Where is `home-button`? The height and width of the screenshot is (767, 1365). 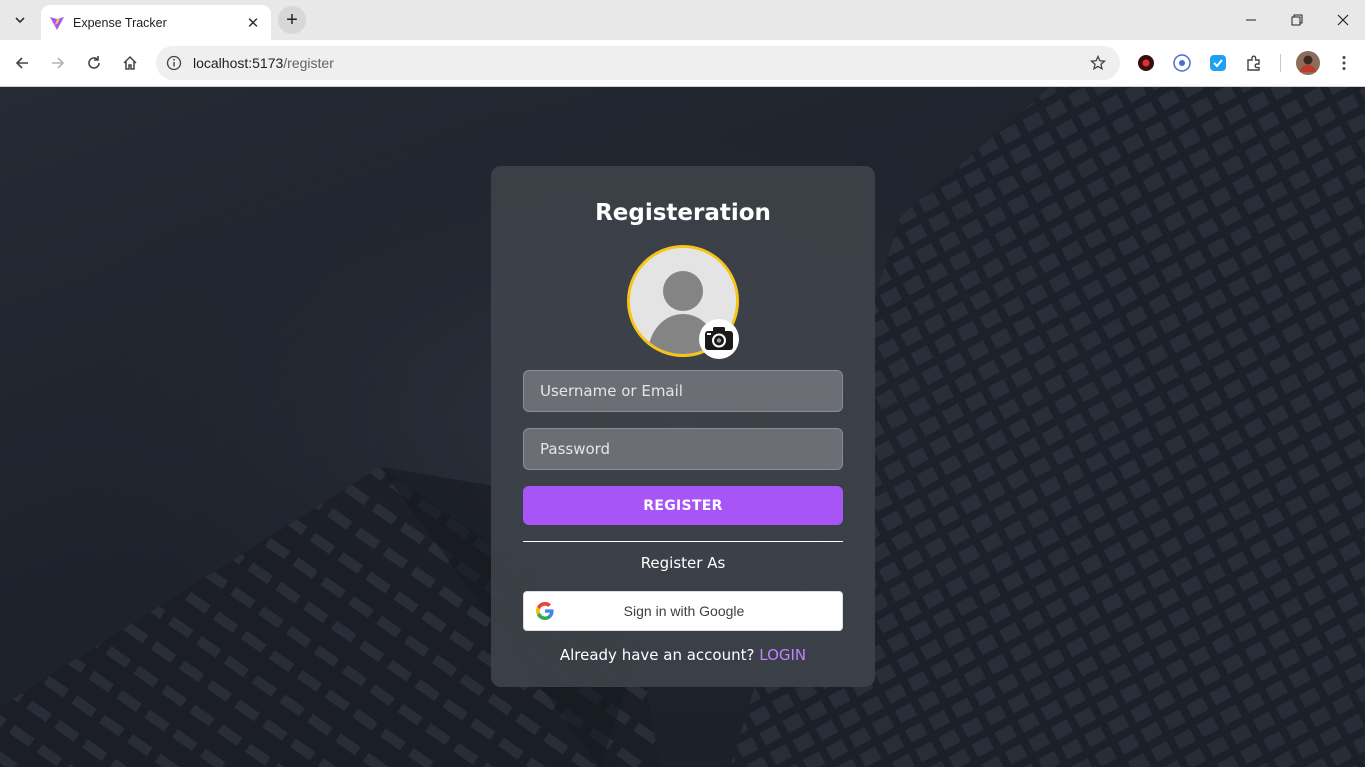 home-button is located at coordinates (130, 63).